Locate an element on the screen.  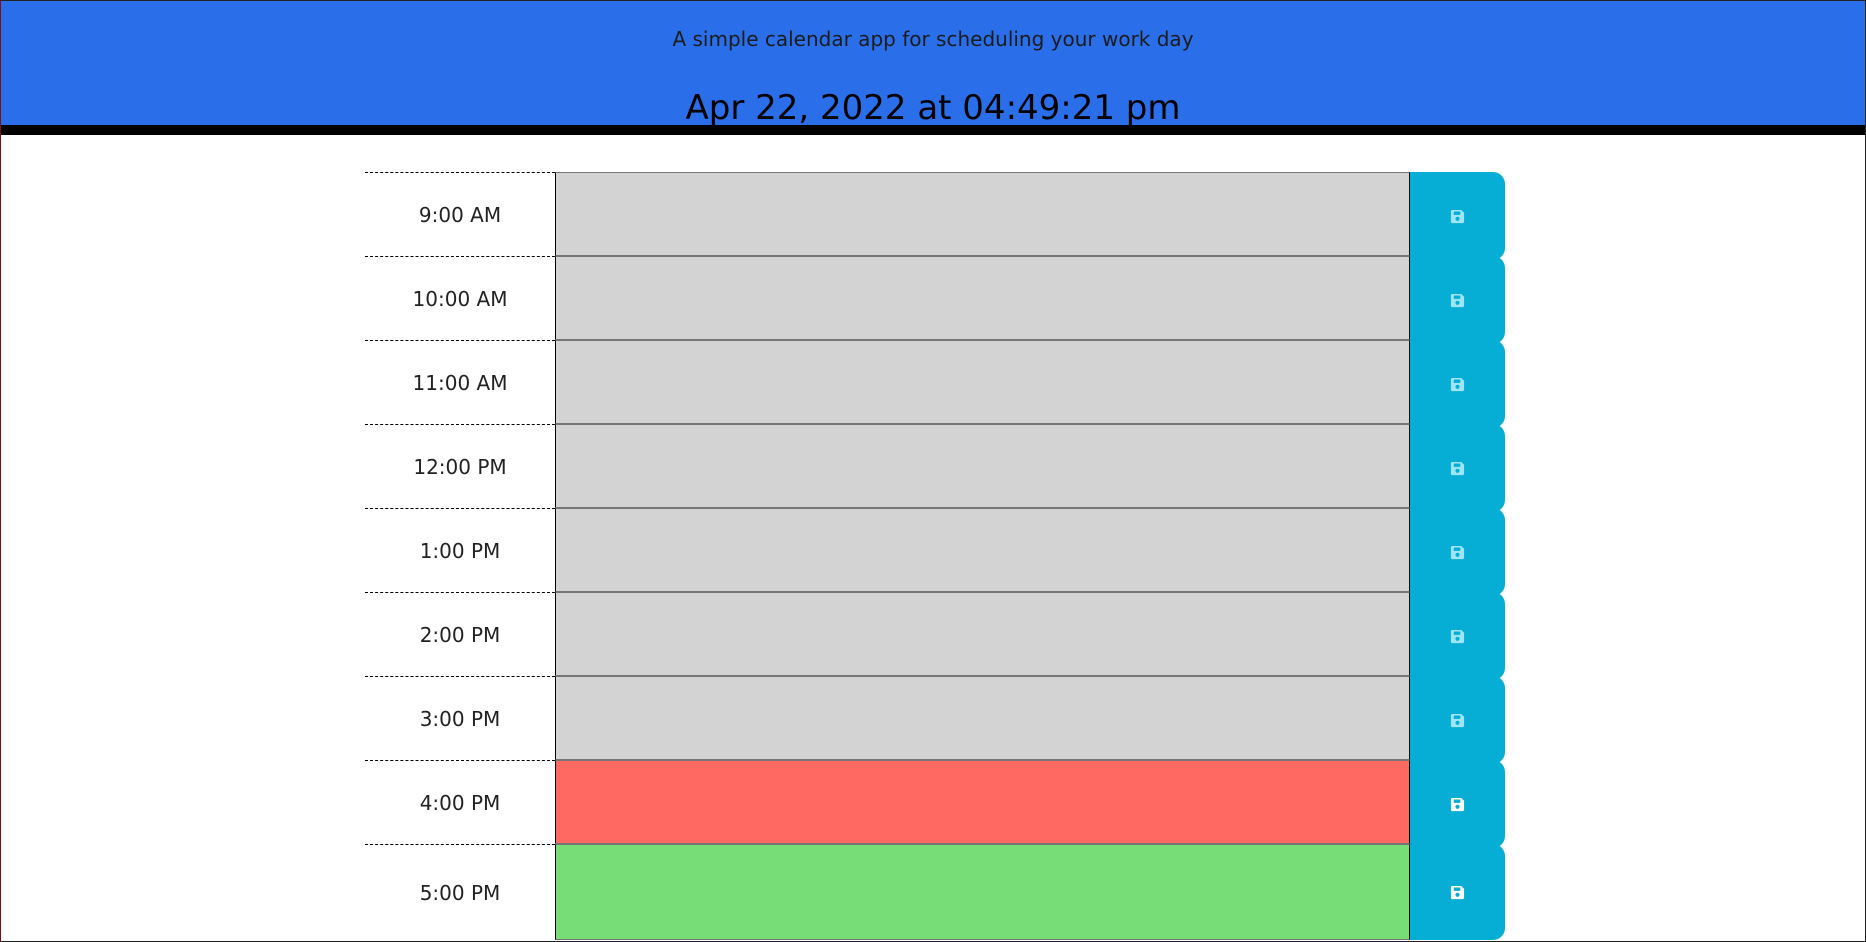
time-block-row: 2:00 PM is located at coordinates (935, 636).